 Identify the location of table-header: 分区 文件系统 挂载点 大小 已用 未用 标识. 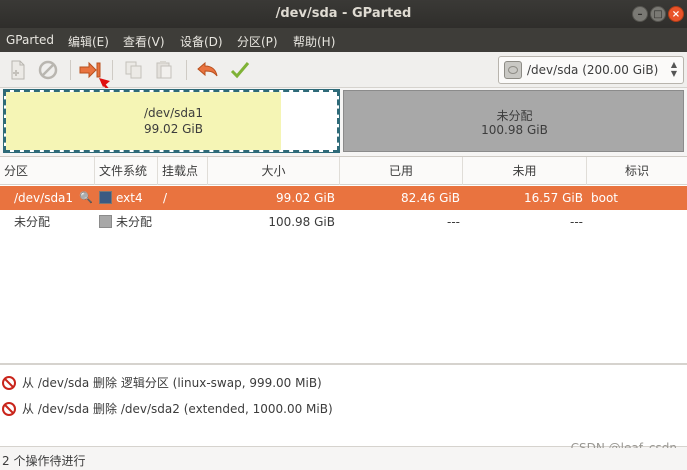
(343, 171).